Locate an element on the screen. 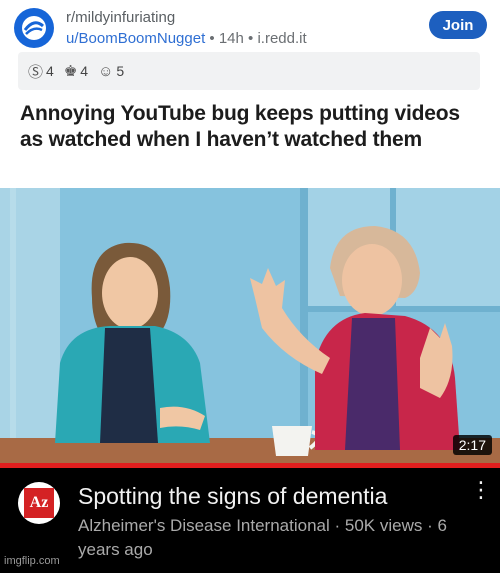 The width and height of the screenshot is (500, 573). post-meta-line: u/BoomBoomNugget • 14h • i.redd.it is located at coordinates (186, 39).